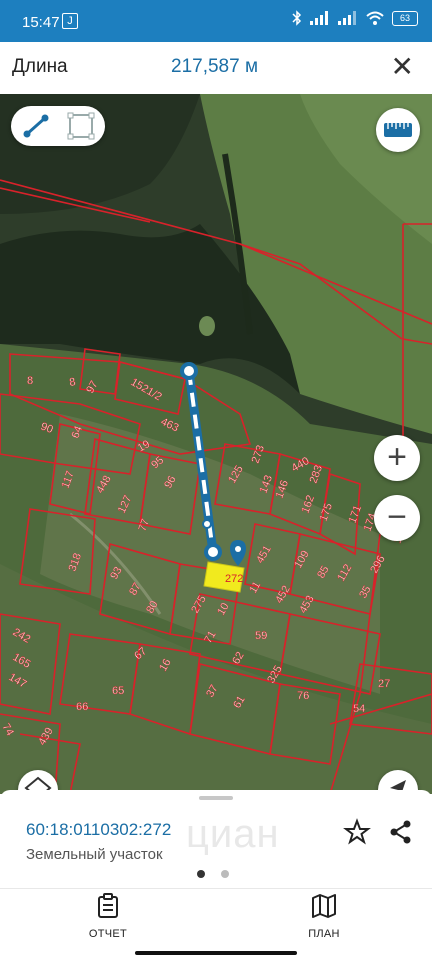 This screenshot has height=961, width=432. I want to click on favorite-star-icon, so click(357, 832).